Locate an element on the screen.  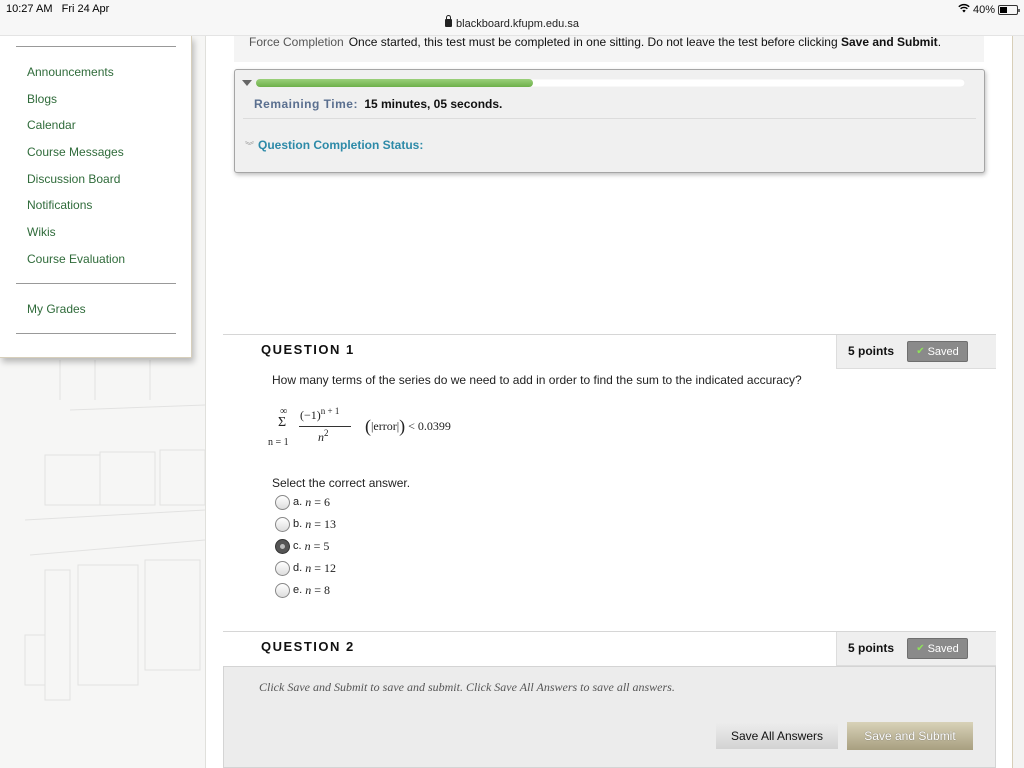
time-progress-fill is located at coordinates (394, 83).